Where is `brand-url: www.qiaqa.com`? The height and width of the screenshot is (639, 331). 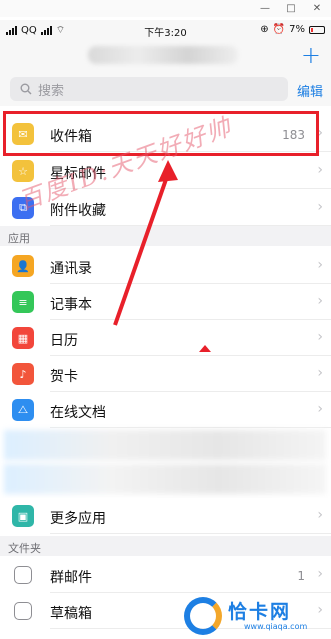 brand-url: www.qiaqa.com is located at coordinates (276, 626).